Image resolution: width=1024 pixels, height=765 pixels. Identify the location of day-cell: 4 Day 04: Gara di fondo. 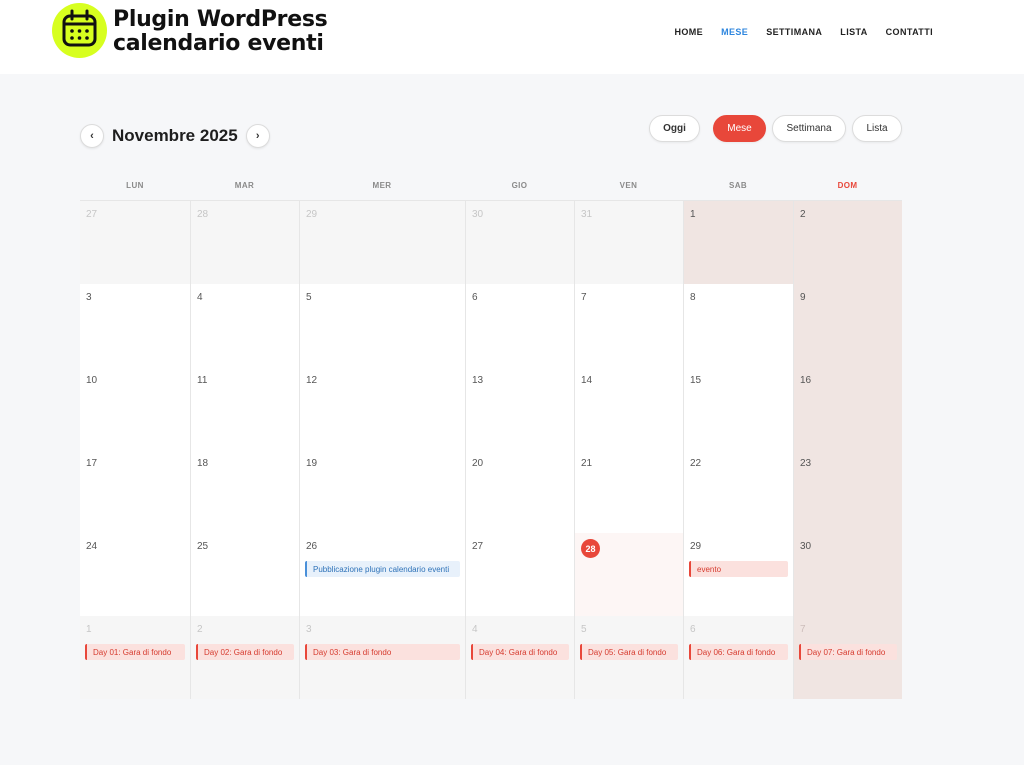
(519, 657).